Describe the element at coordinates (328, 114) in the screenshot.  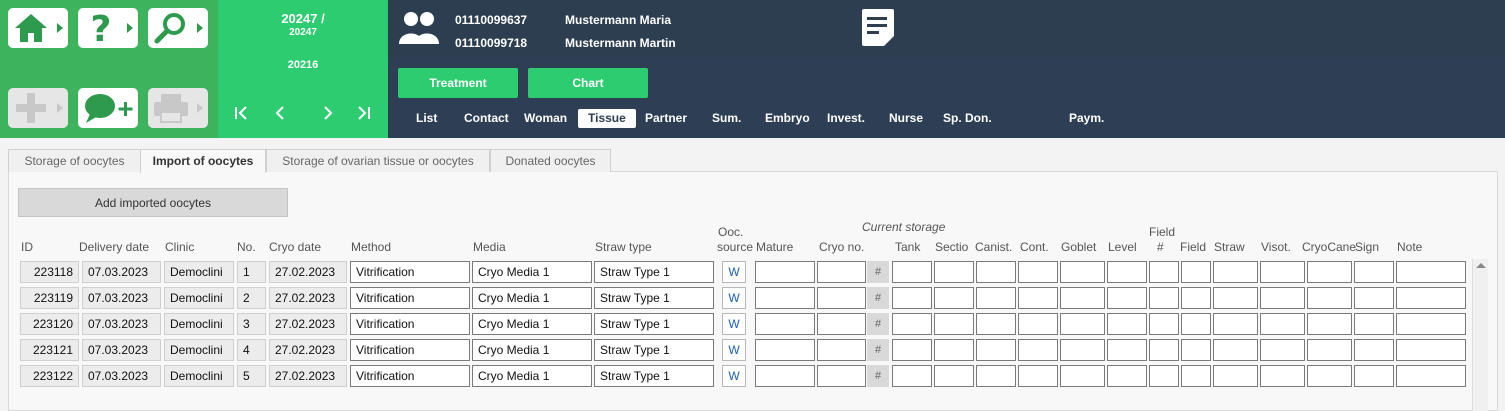
I see `next-record-button` at that location.